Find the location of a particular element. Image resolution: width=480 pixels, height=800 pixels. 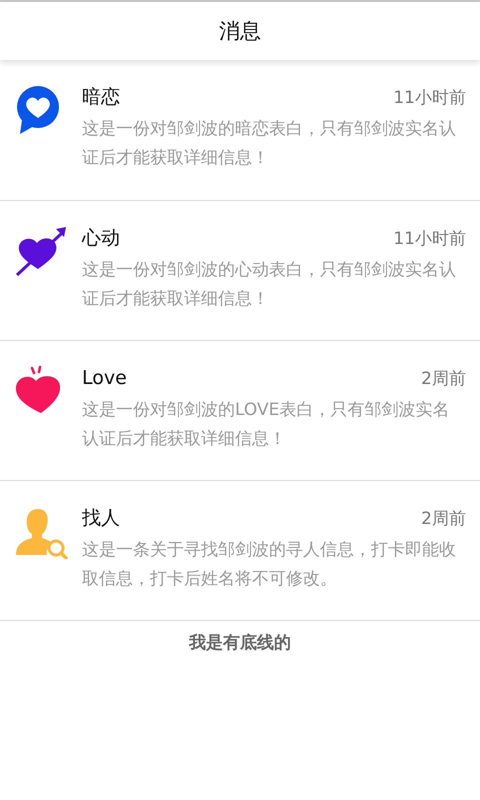

message-title: Love is located at coordinates (104, 378).